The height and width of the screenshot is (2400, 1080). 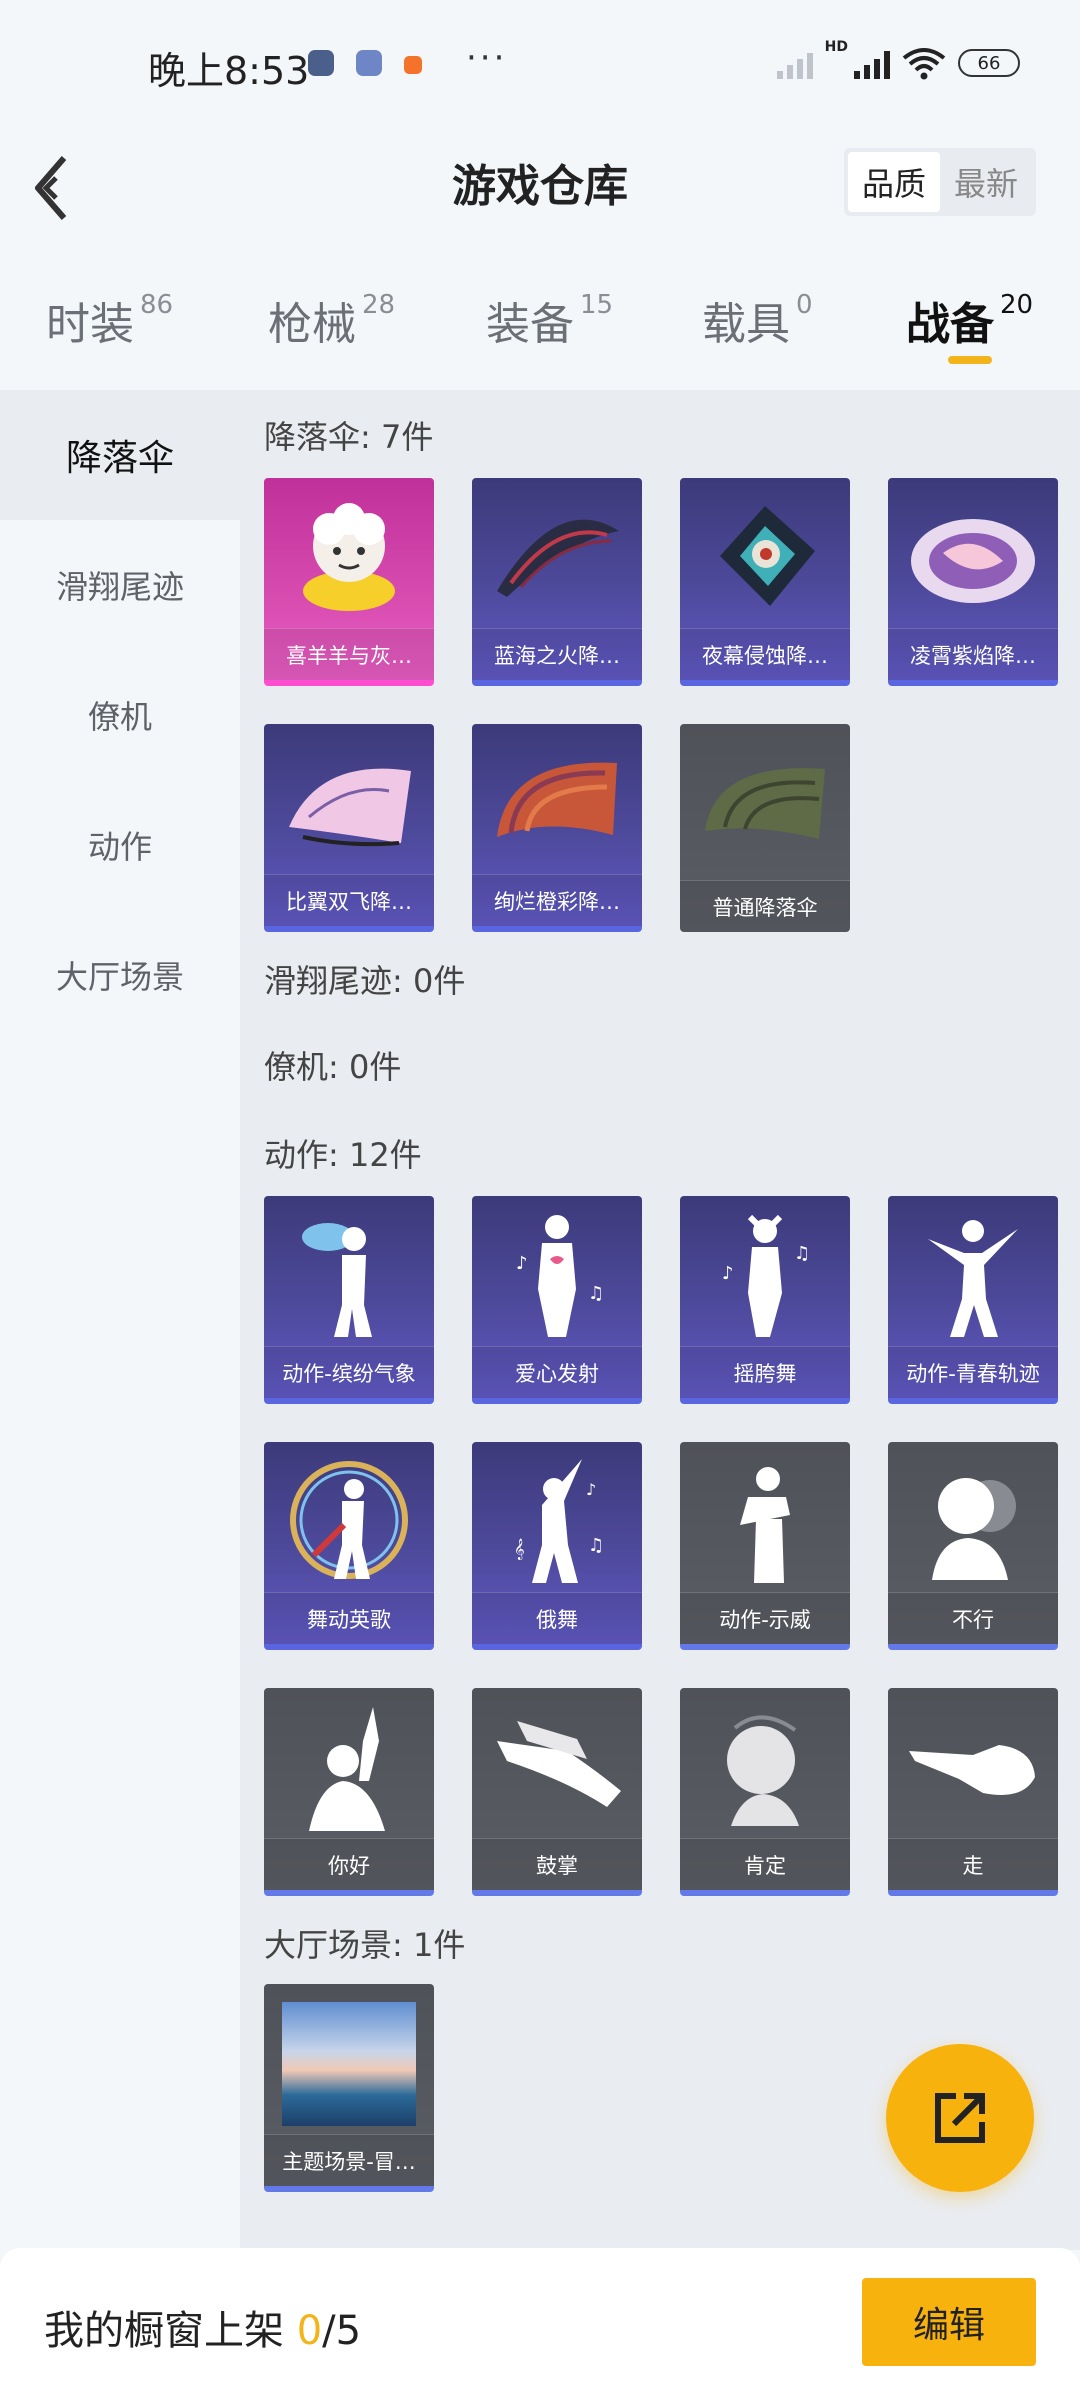 I want to click on tab-count: 28, so click(x=379, y=305).